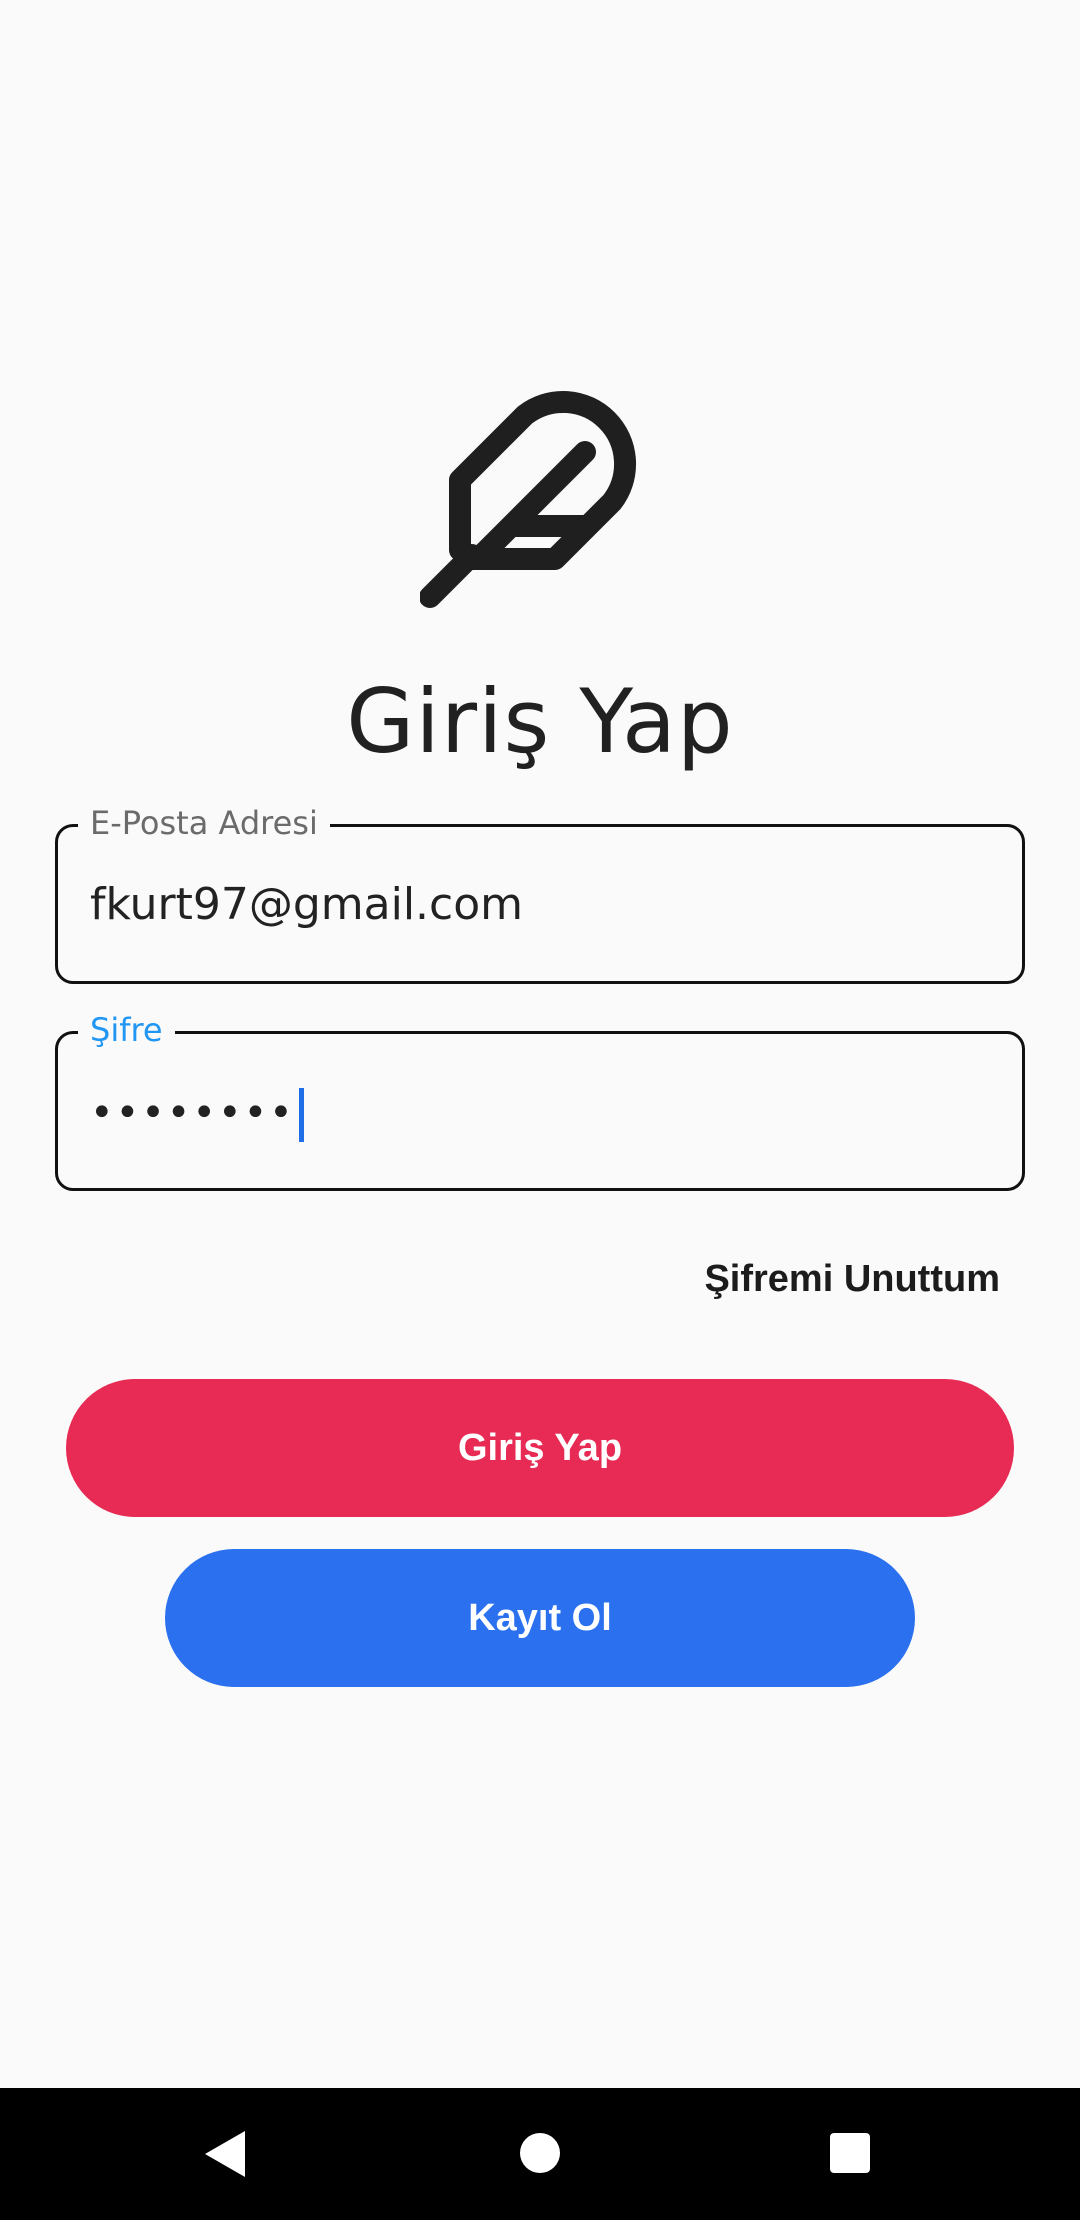  Describe the element at coordinates (126, 1030) in the screenshot. I see `password-field-label: Şifre` at that location.